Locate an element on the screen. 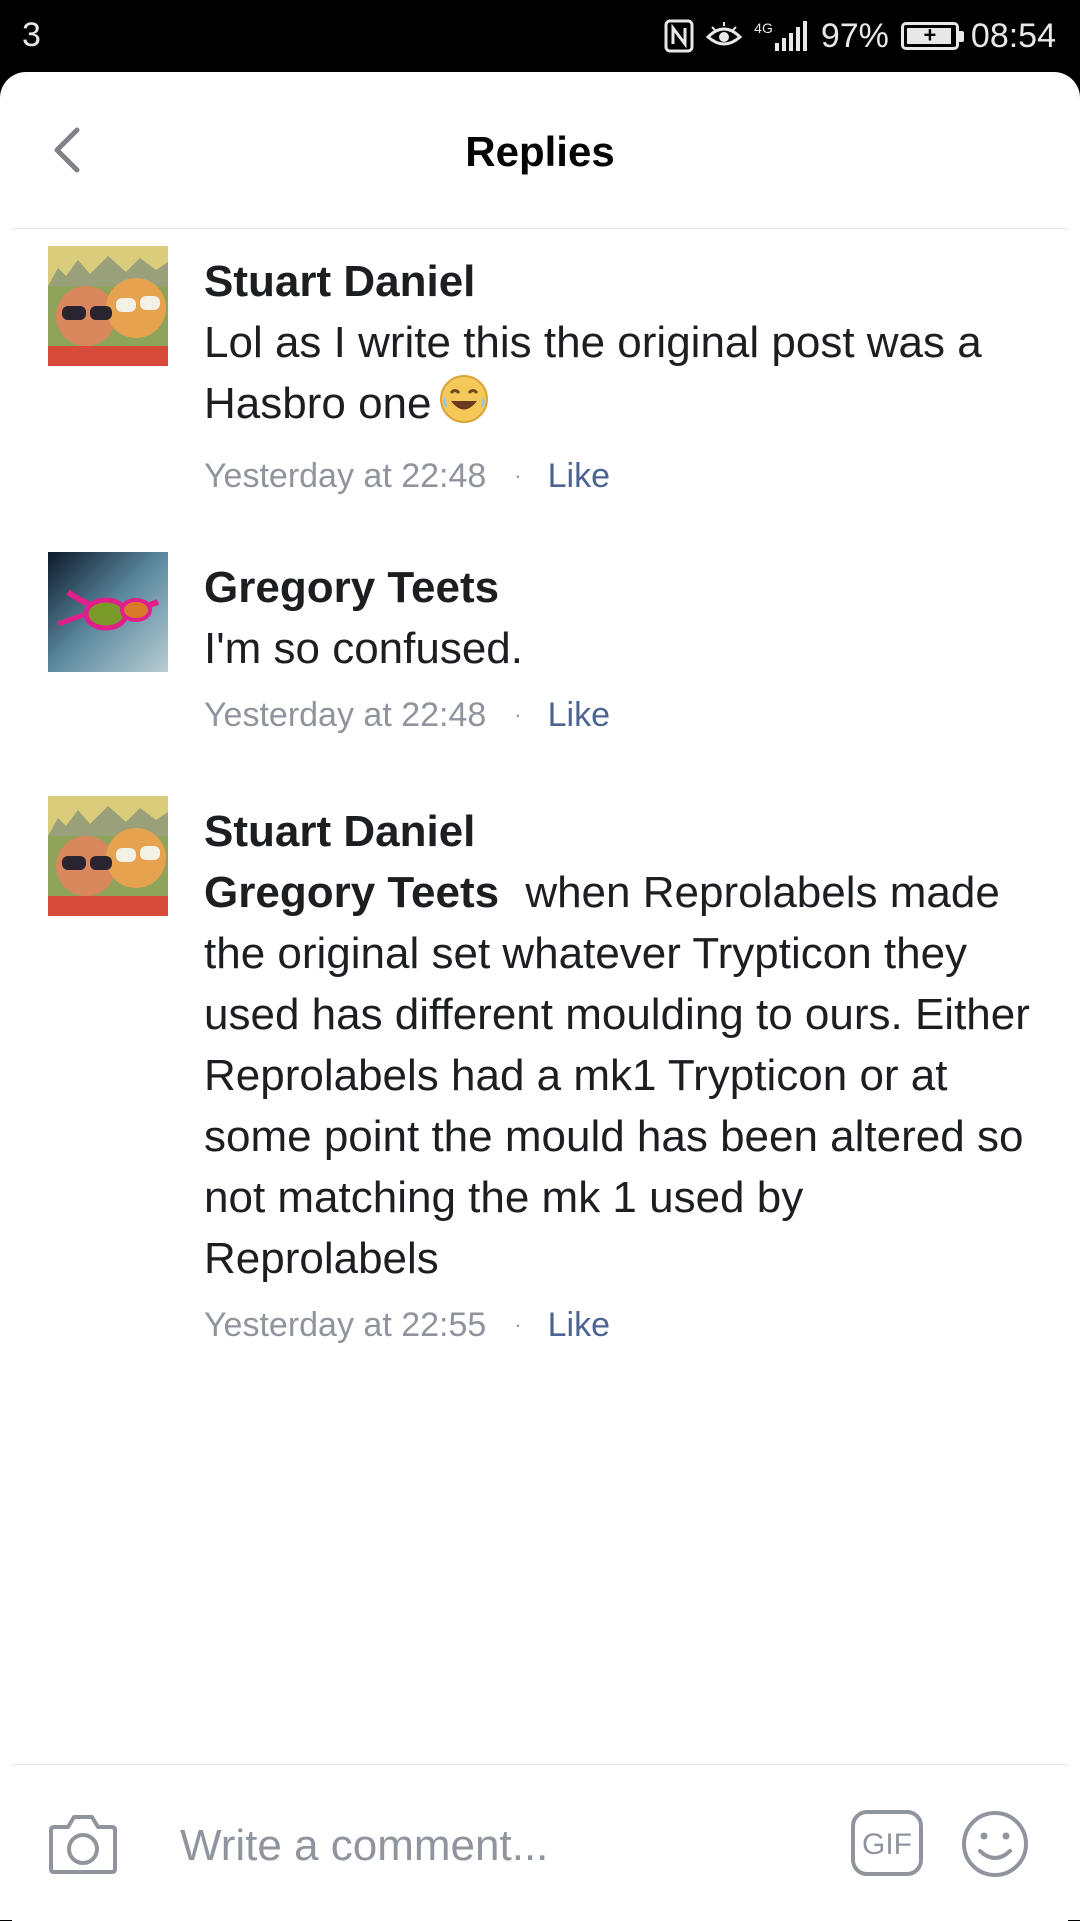  notification-count: 3 is located at coordinates (31, 35).